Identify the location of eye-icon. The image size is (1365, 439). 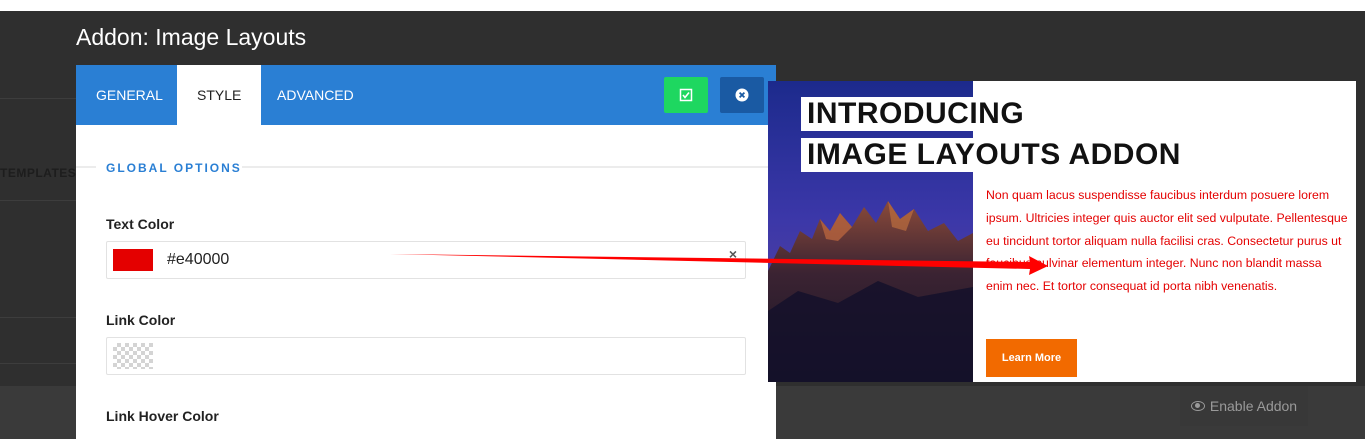
(1197, 406).